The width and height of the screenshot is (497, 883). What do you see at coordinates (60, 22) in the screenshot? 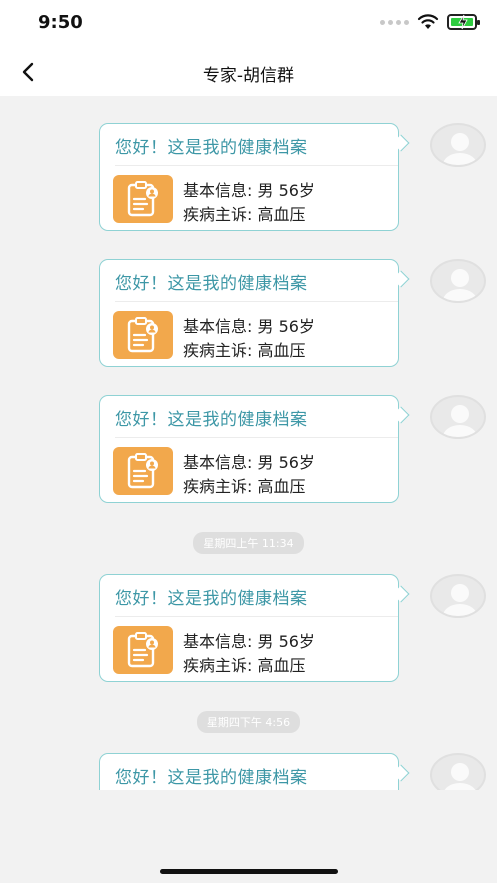
I see `status-time: 9:50` at bounding box center [60, 22].